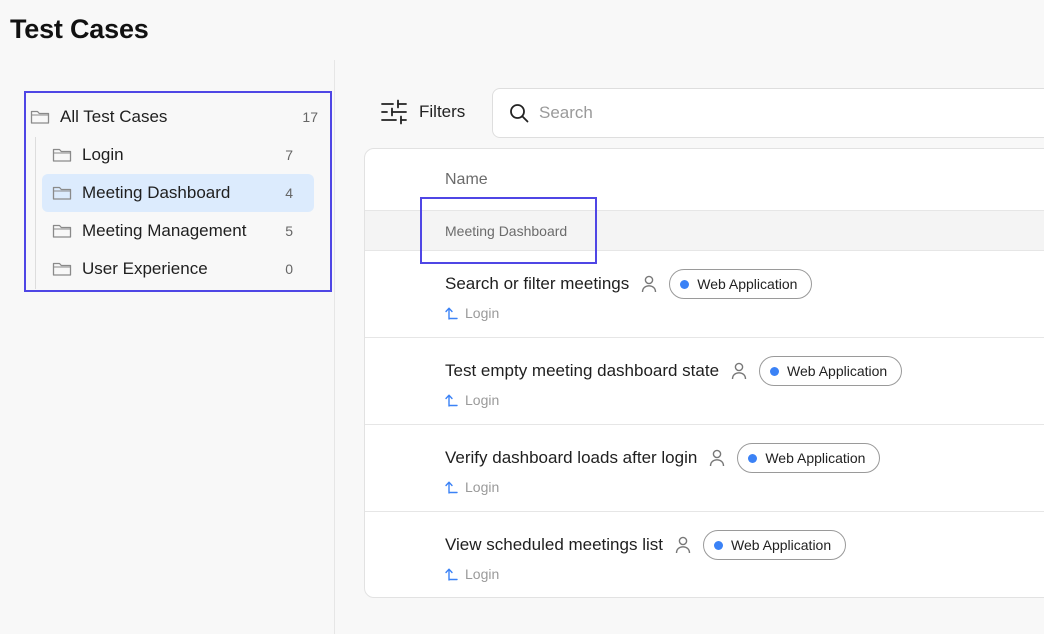 This screenshot has height=634, width=1044. I want to click on filters-button: Filters, so click(423, 112).